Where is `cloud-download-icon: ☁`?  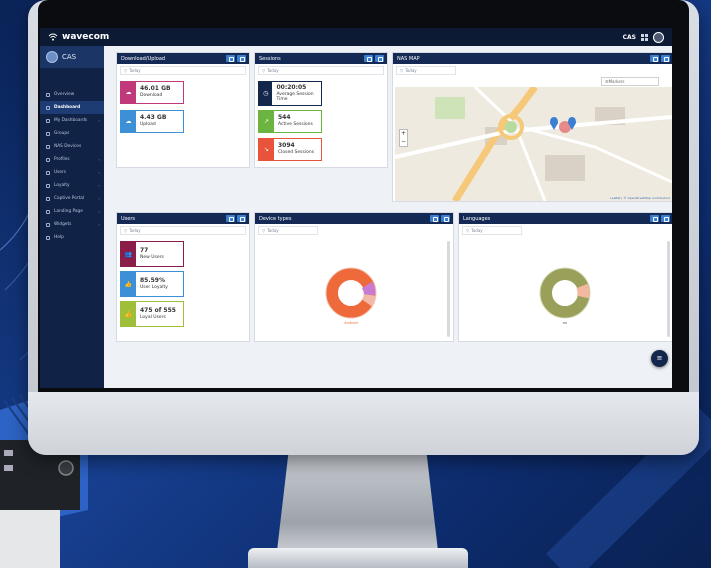 cloud-download-icon: ☁ is located at coordinates (128, 92).